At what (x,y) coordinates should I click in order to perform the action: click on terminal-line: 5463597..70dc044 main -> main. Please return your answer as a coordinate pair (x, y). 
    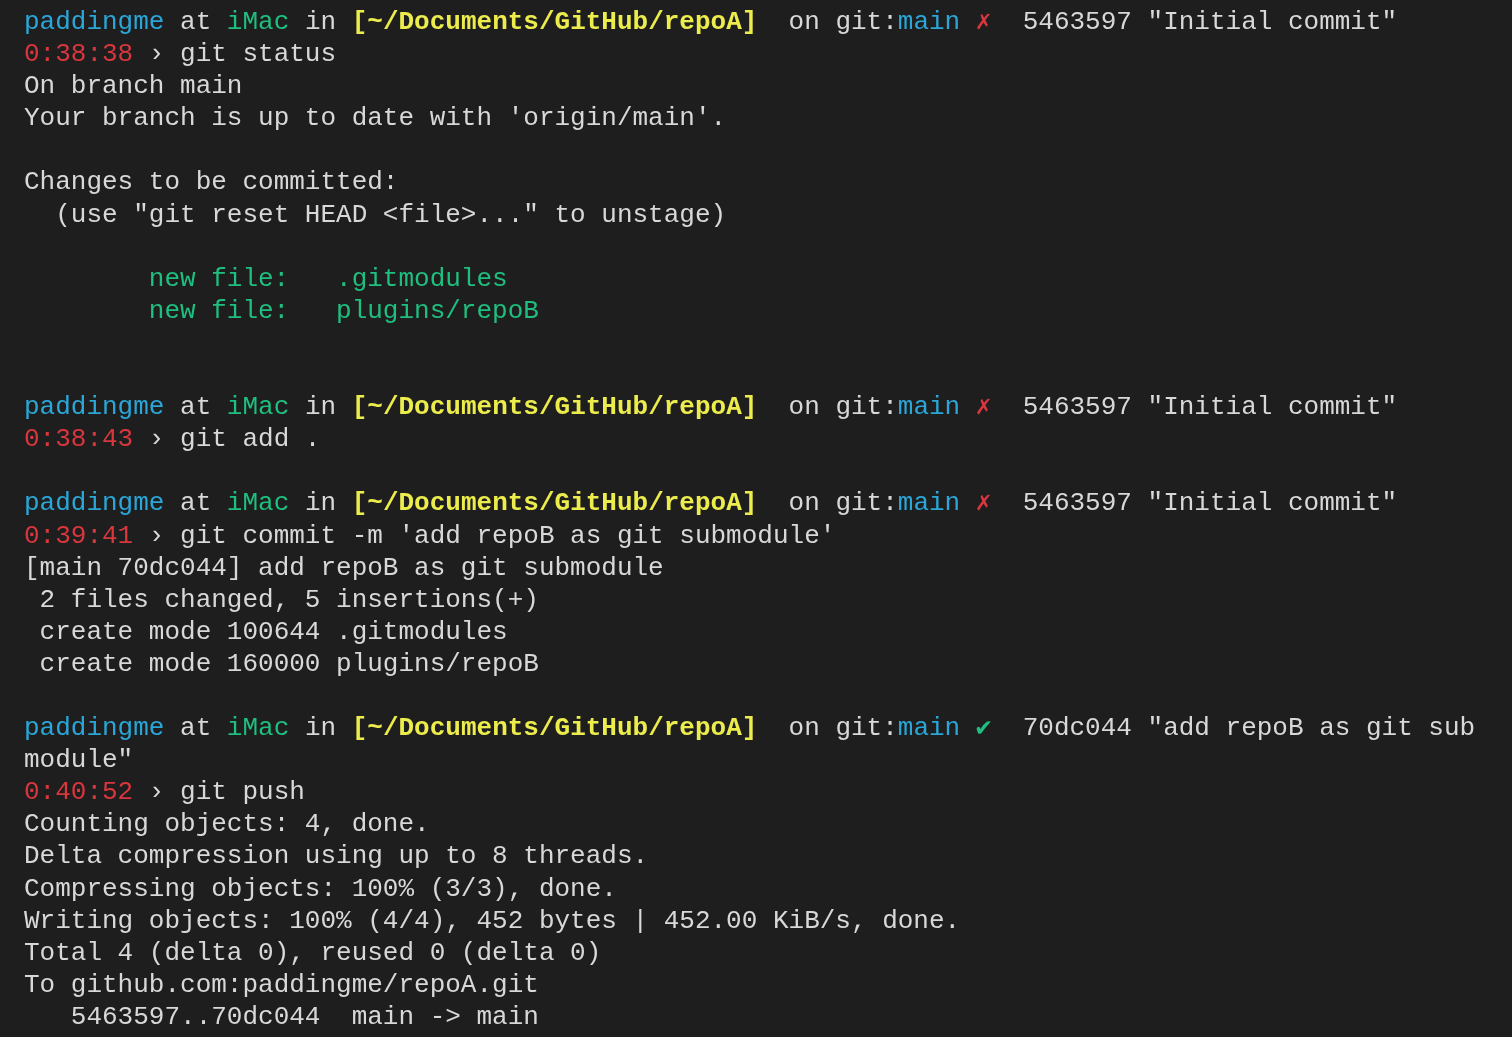
    Looking at the image, I should click on (304, 1016).